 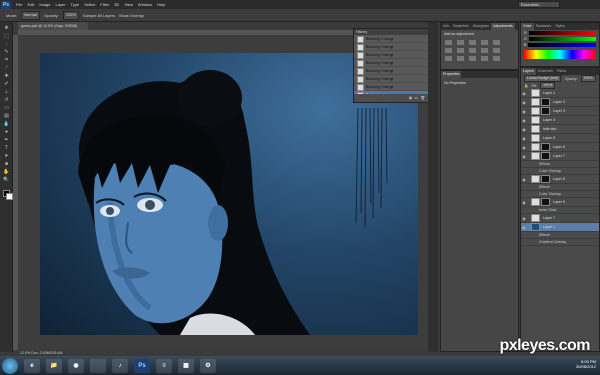 What do you see at coordinates (446, 26) in the screenshot?
I see `tab-info: Info` at bounding box center [446, 26].